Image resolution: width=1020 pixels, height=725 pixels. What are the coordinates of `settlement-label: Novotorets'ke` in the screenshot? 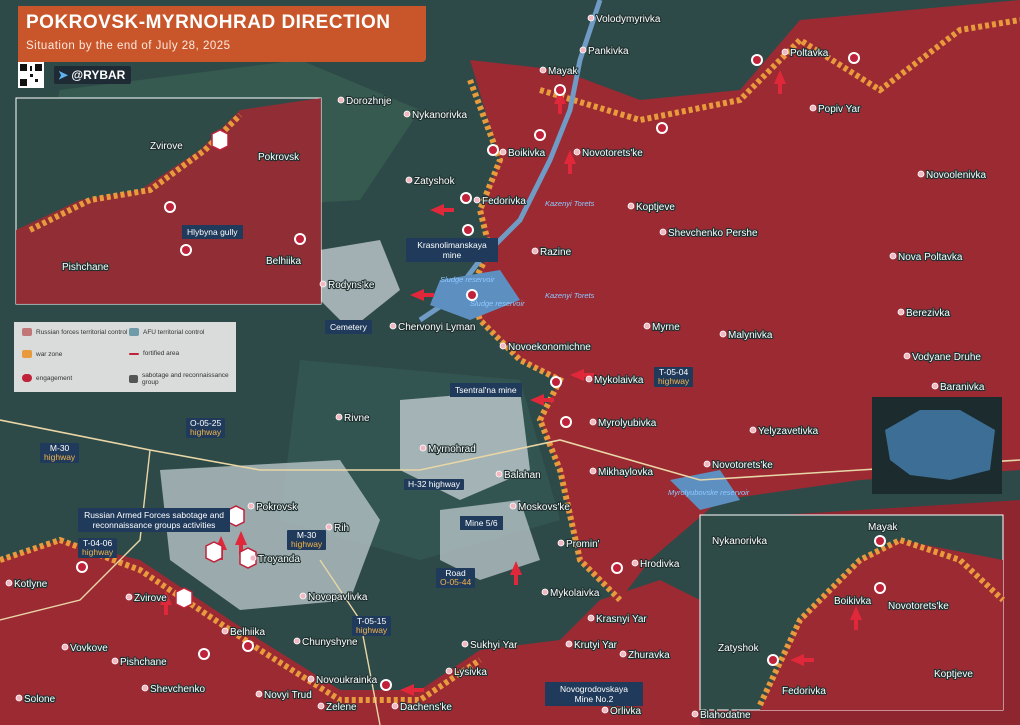 It's located at (742, 465).